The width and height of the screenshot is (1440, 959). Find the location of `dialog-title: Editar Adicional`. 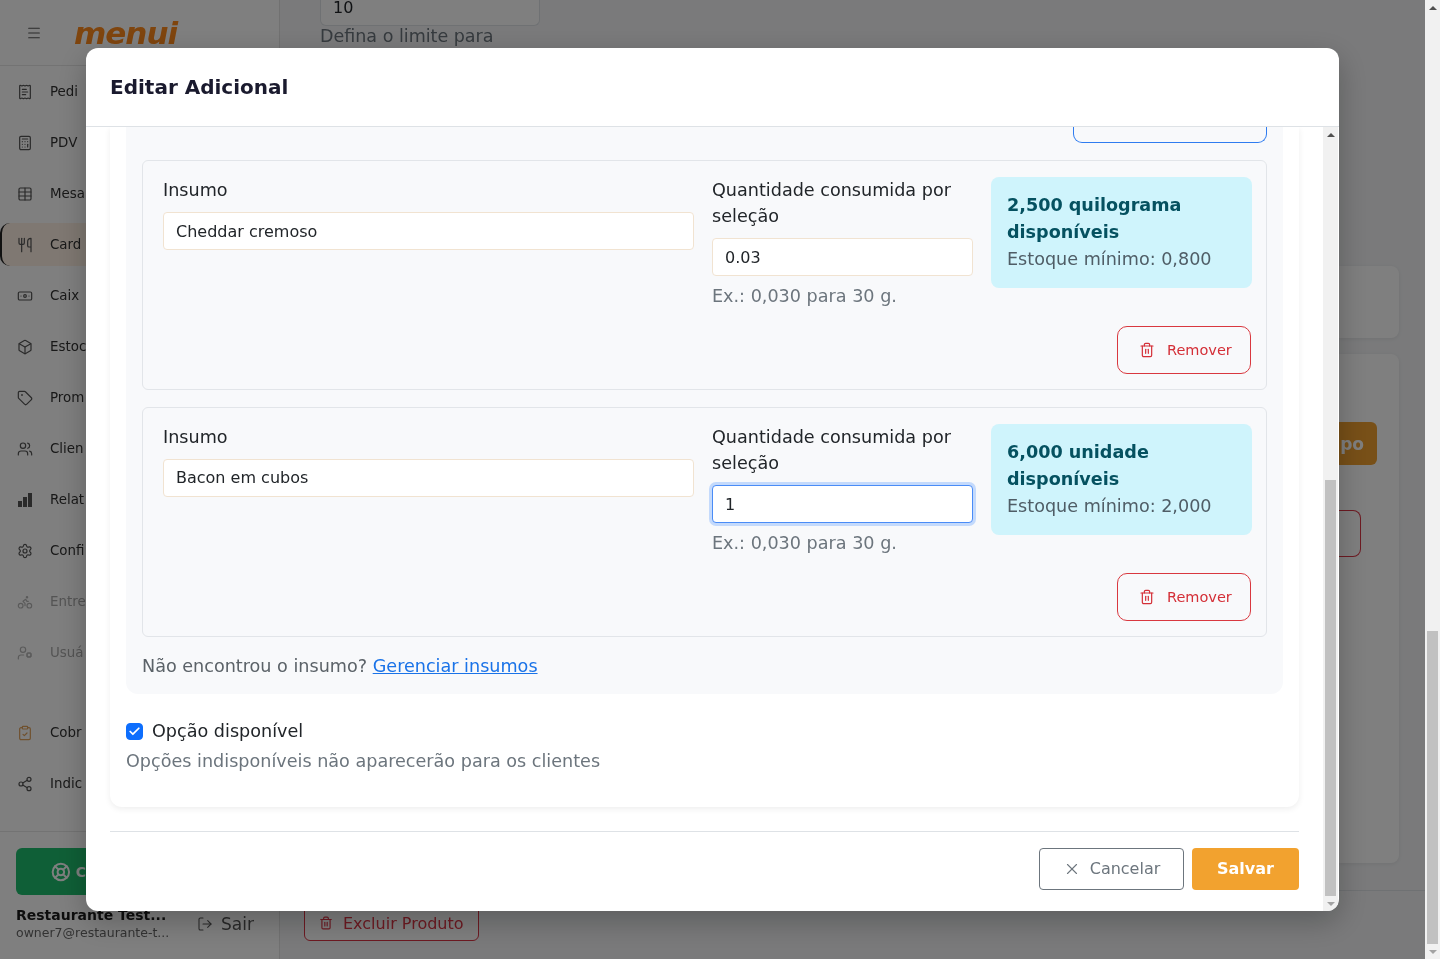

dialog-title: Editar Adicional is located at coordinates (199, 87).